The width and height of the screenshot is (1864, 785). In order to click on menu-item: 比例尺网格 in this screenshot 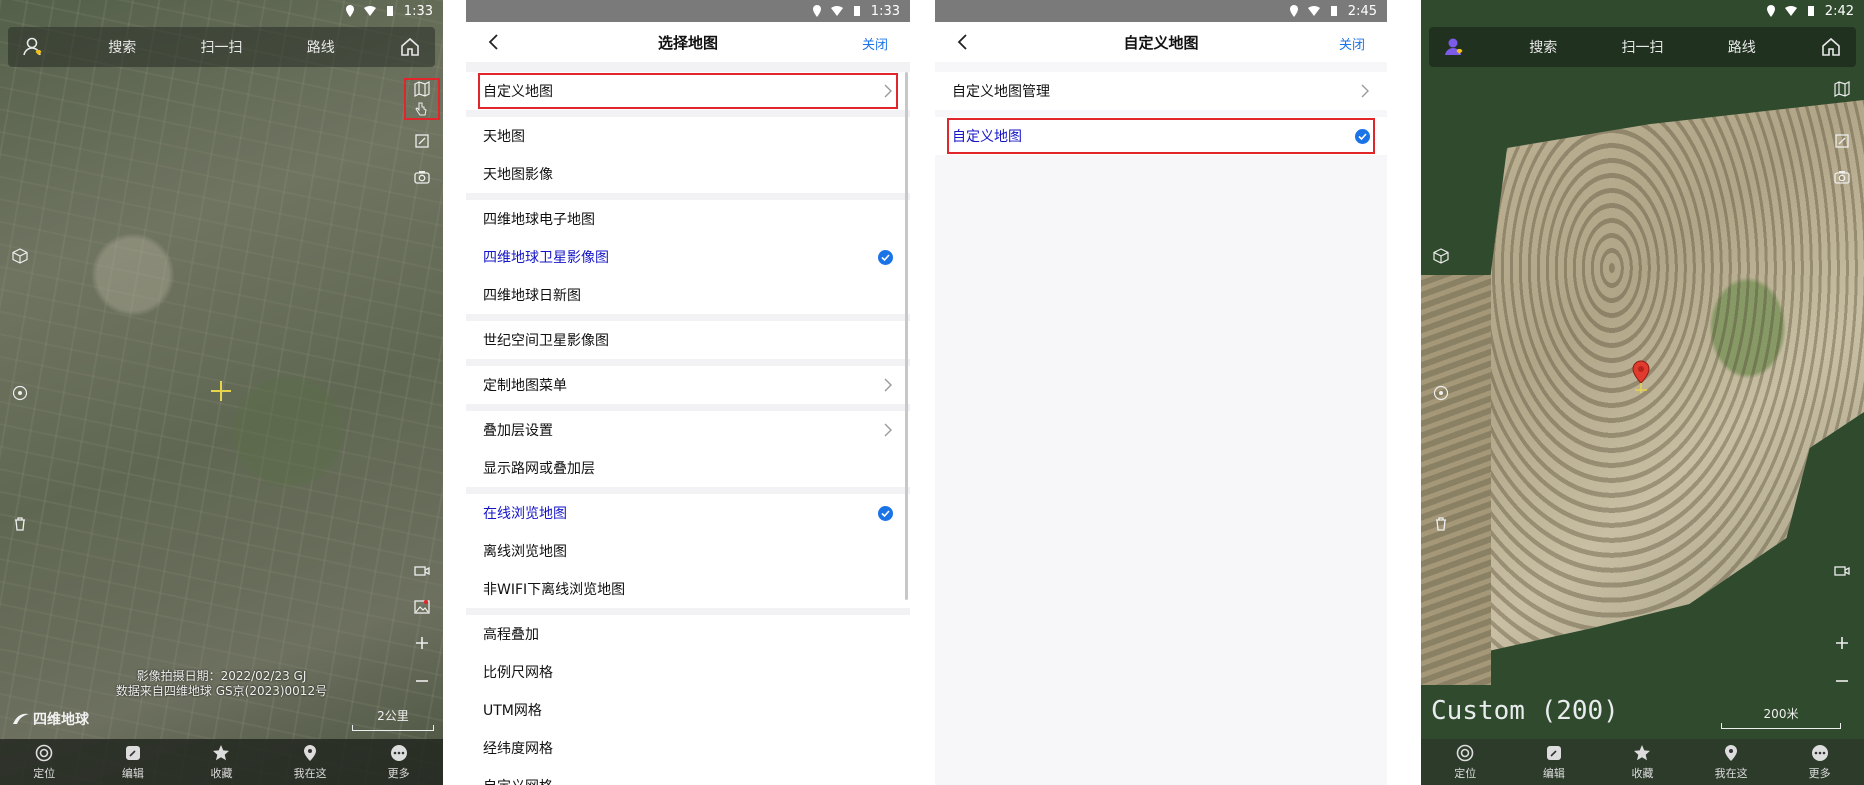, I will do `click(688, 672)`.